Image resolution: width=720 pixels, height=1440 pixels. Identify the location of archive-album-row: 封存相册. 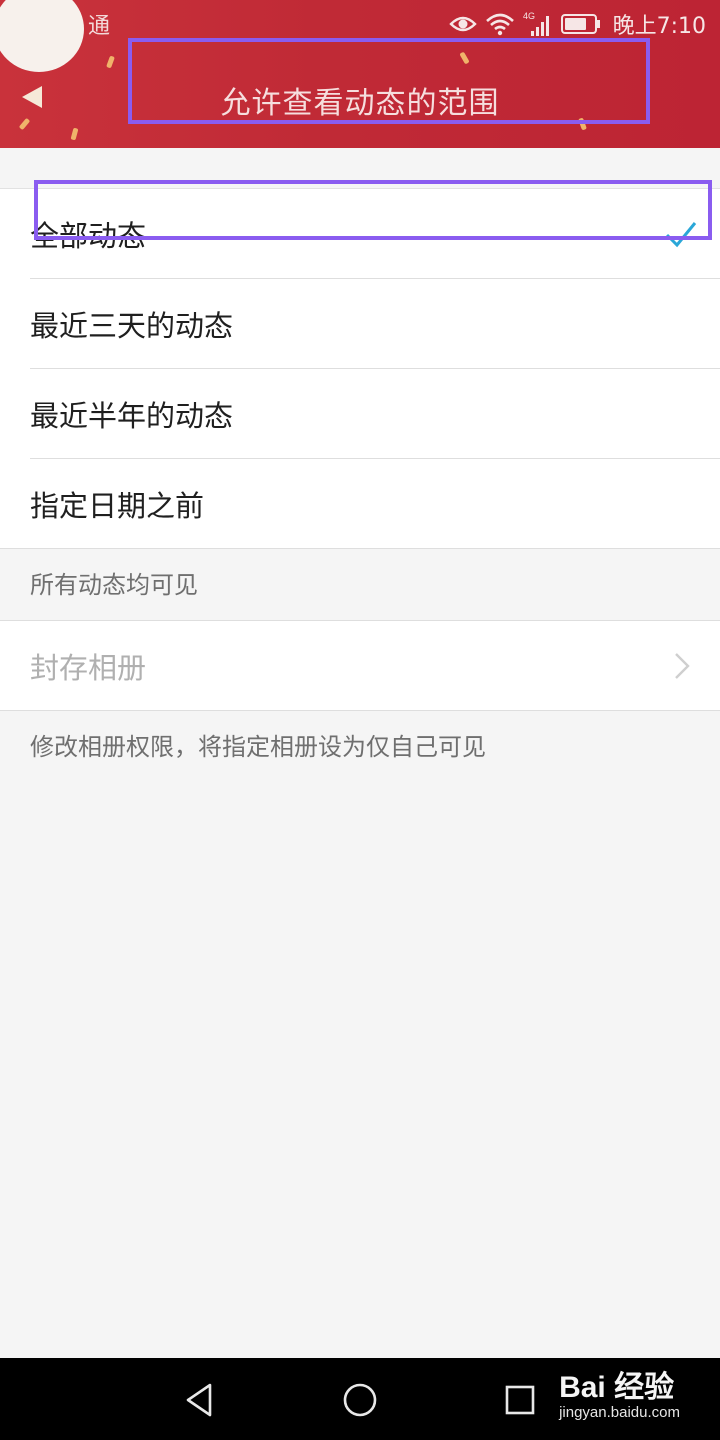
(360, 665).